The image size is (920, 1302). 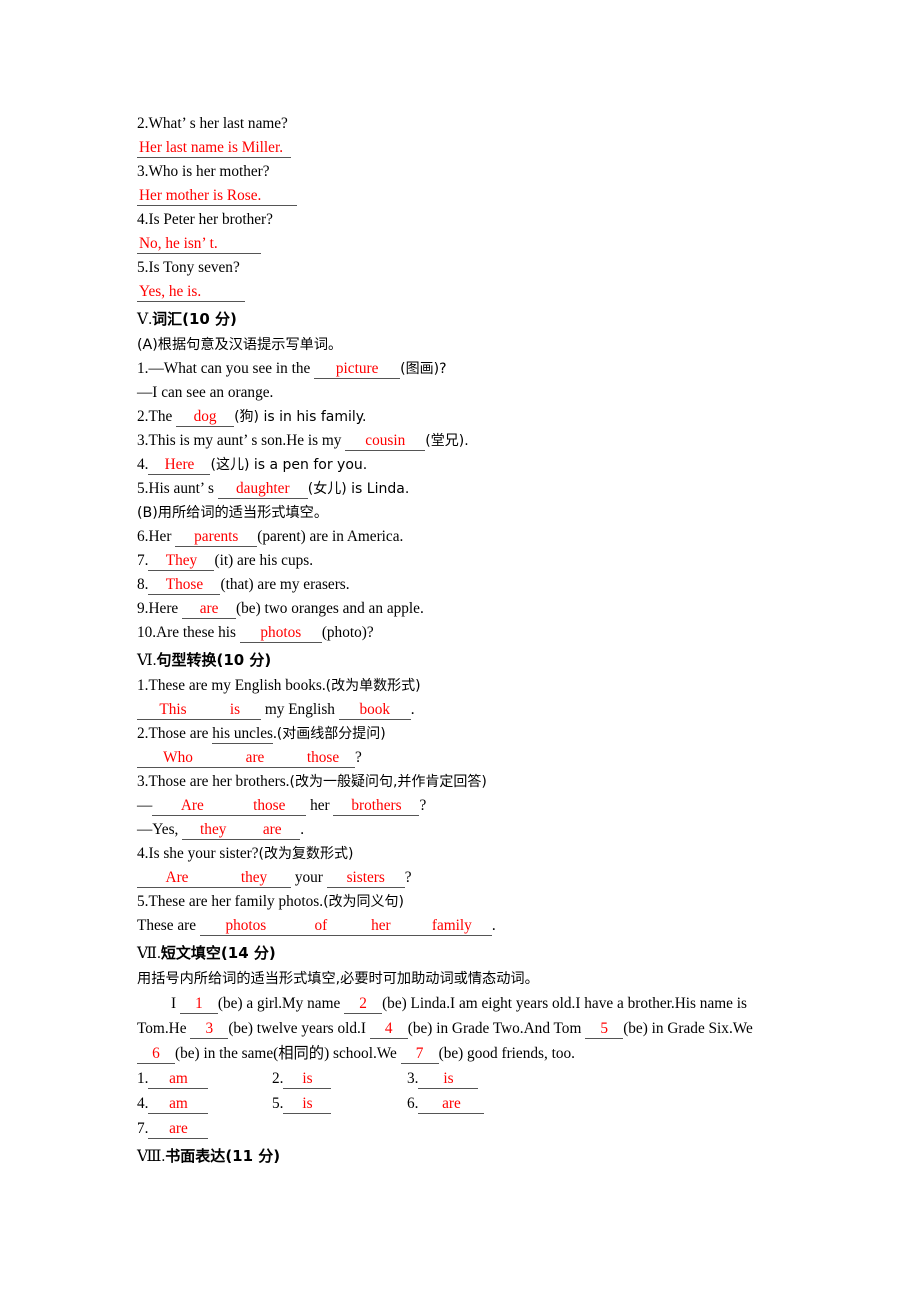 I want to click on cloze-answer-1: 1. am, so click(x=204, y=1078).